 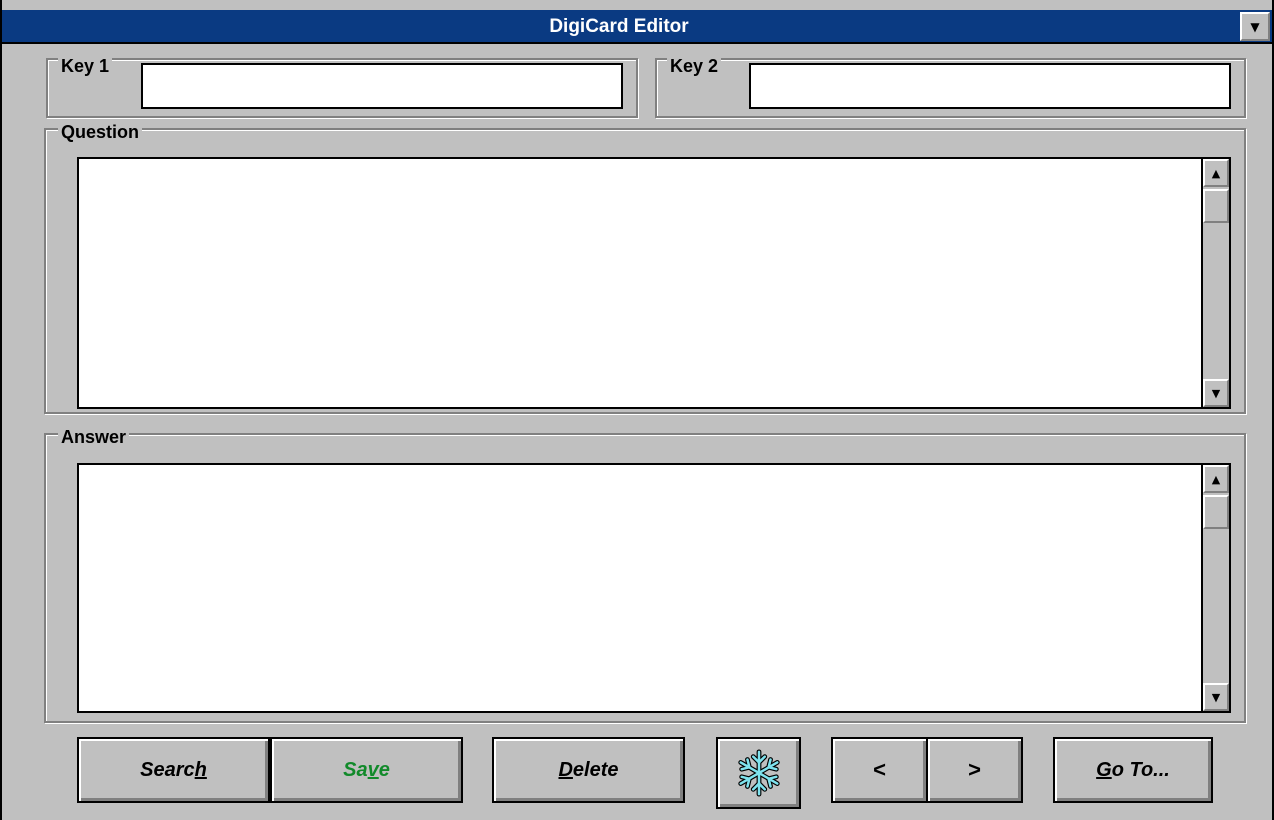 I want to click on question-scroll-down-button: ▼, so click(x=1216, y=393).